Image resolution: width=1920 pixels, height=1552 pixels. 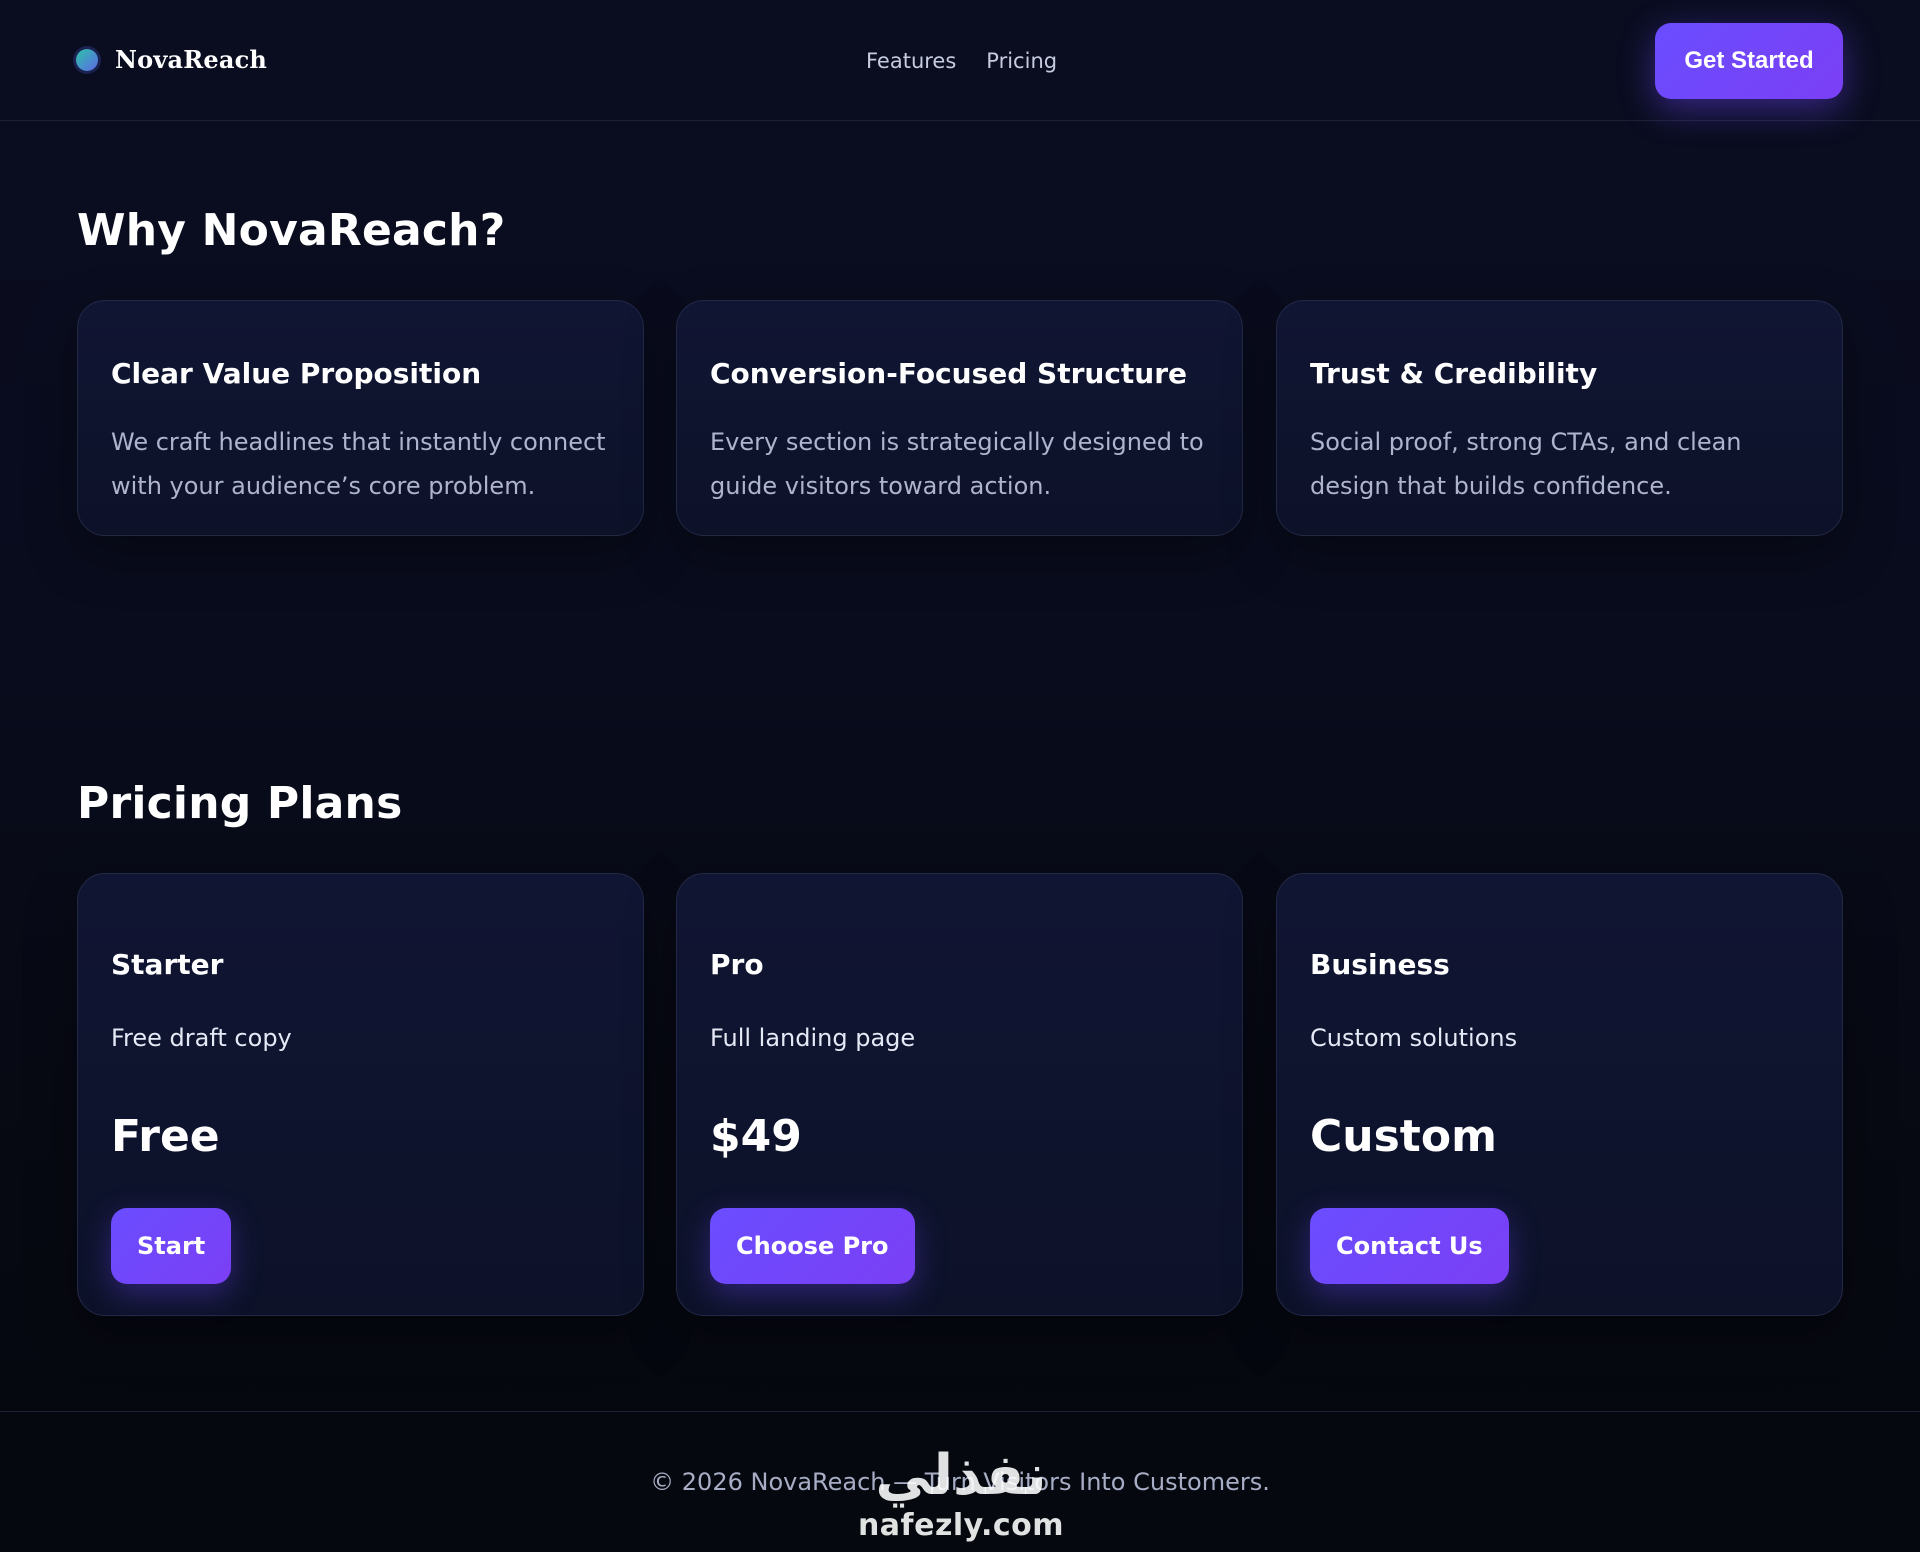 I want to click on contact-us-button: Contact Us, so click(x=1409, y=1246).